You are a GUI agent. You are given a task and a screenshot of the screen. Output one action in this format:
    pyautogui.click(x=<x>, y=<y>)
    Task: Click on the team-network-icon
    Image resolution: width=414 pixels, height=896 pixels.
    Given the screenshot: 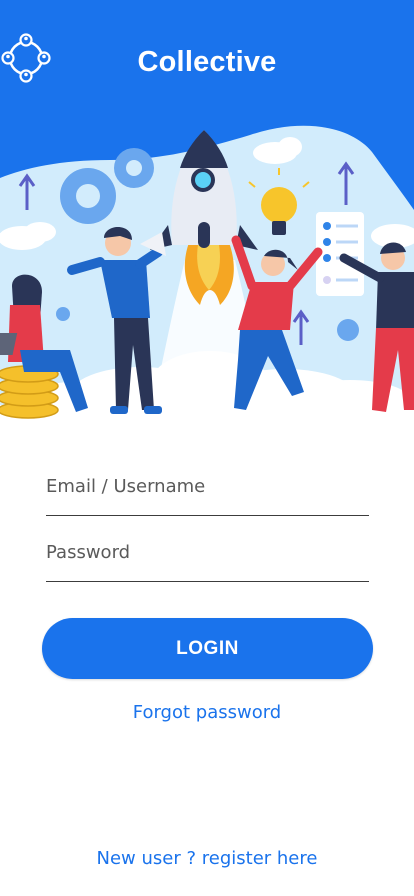 What is the action you would take?
    pyautogui.click(x=26, y=58)
    